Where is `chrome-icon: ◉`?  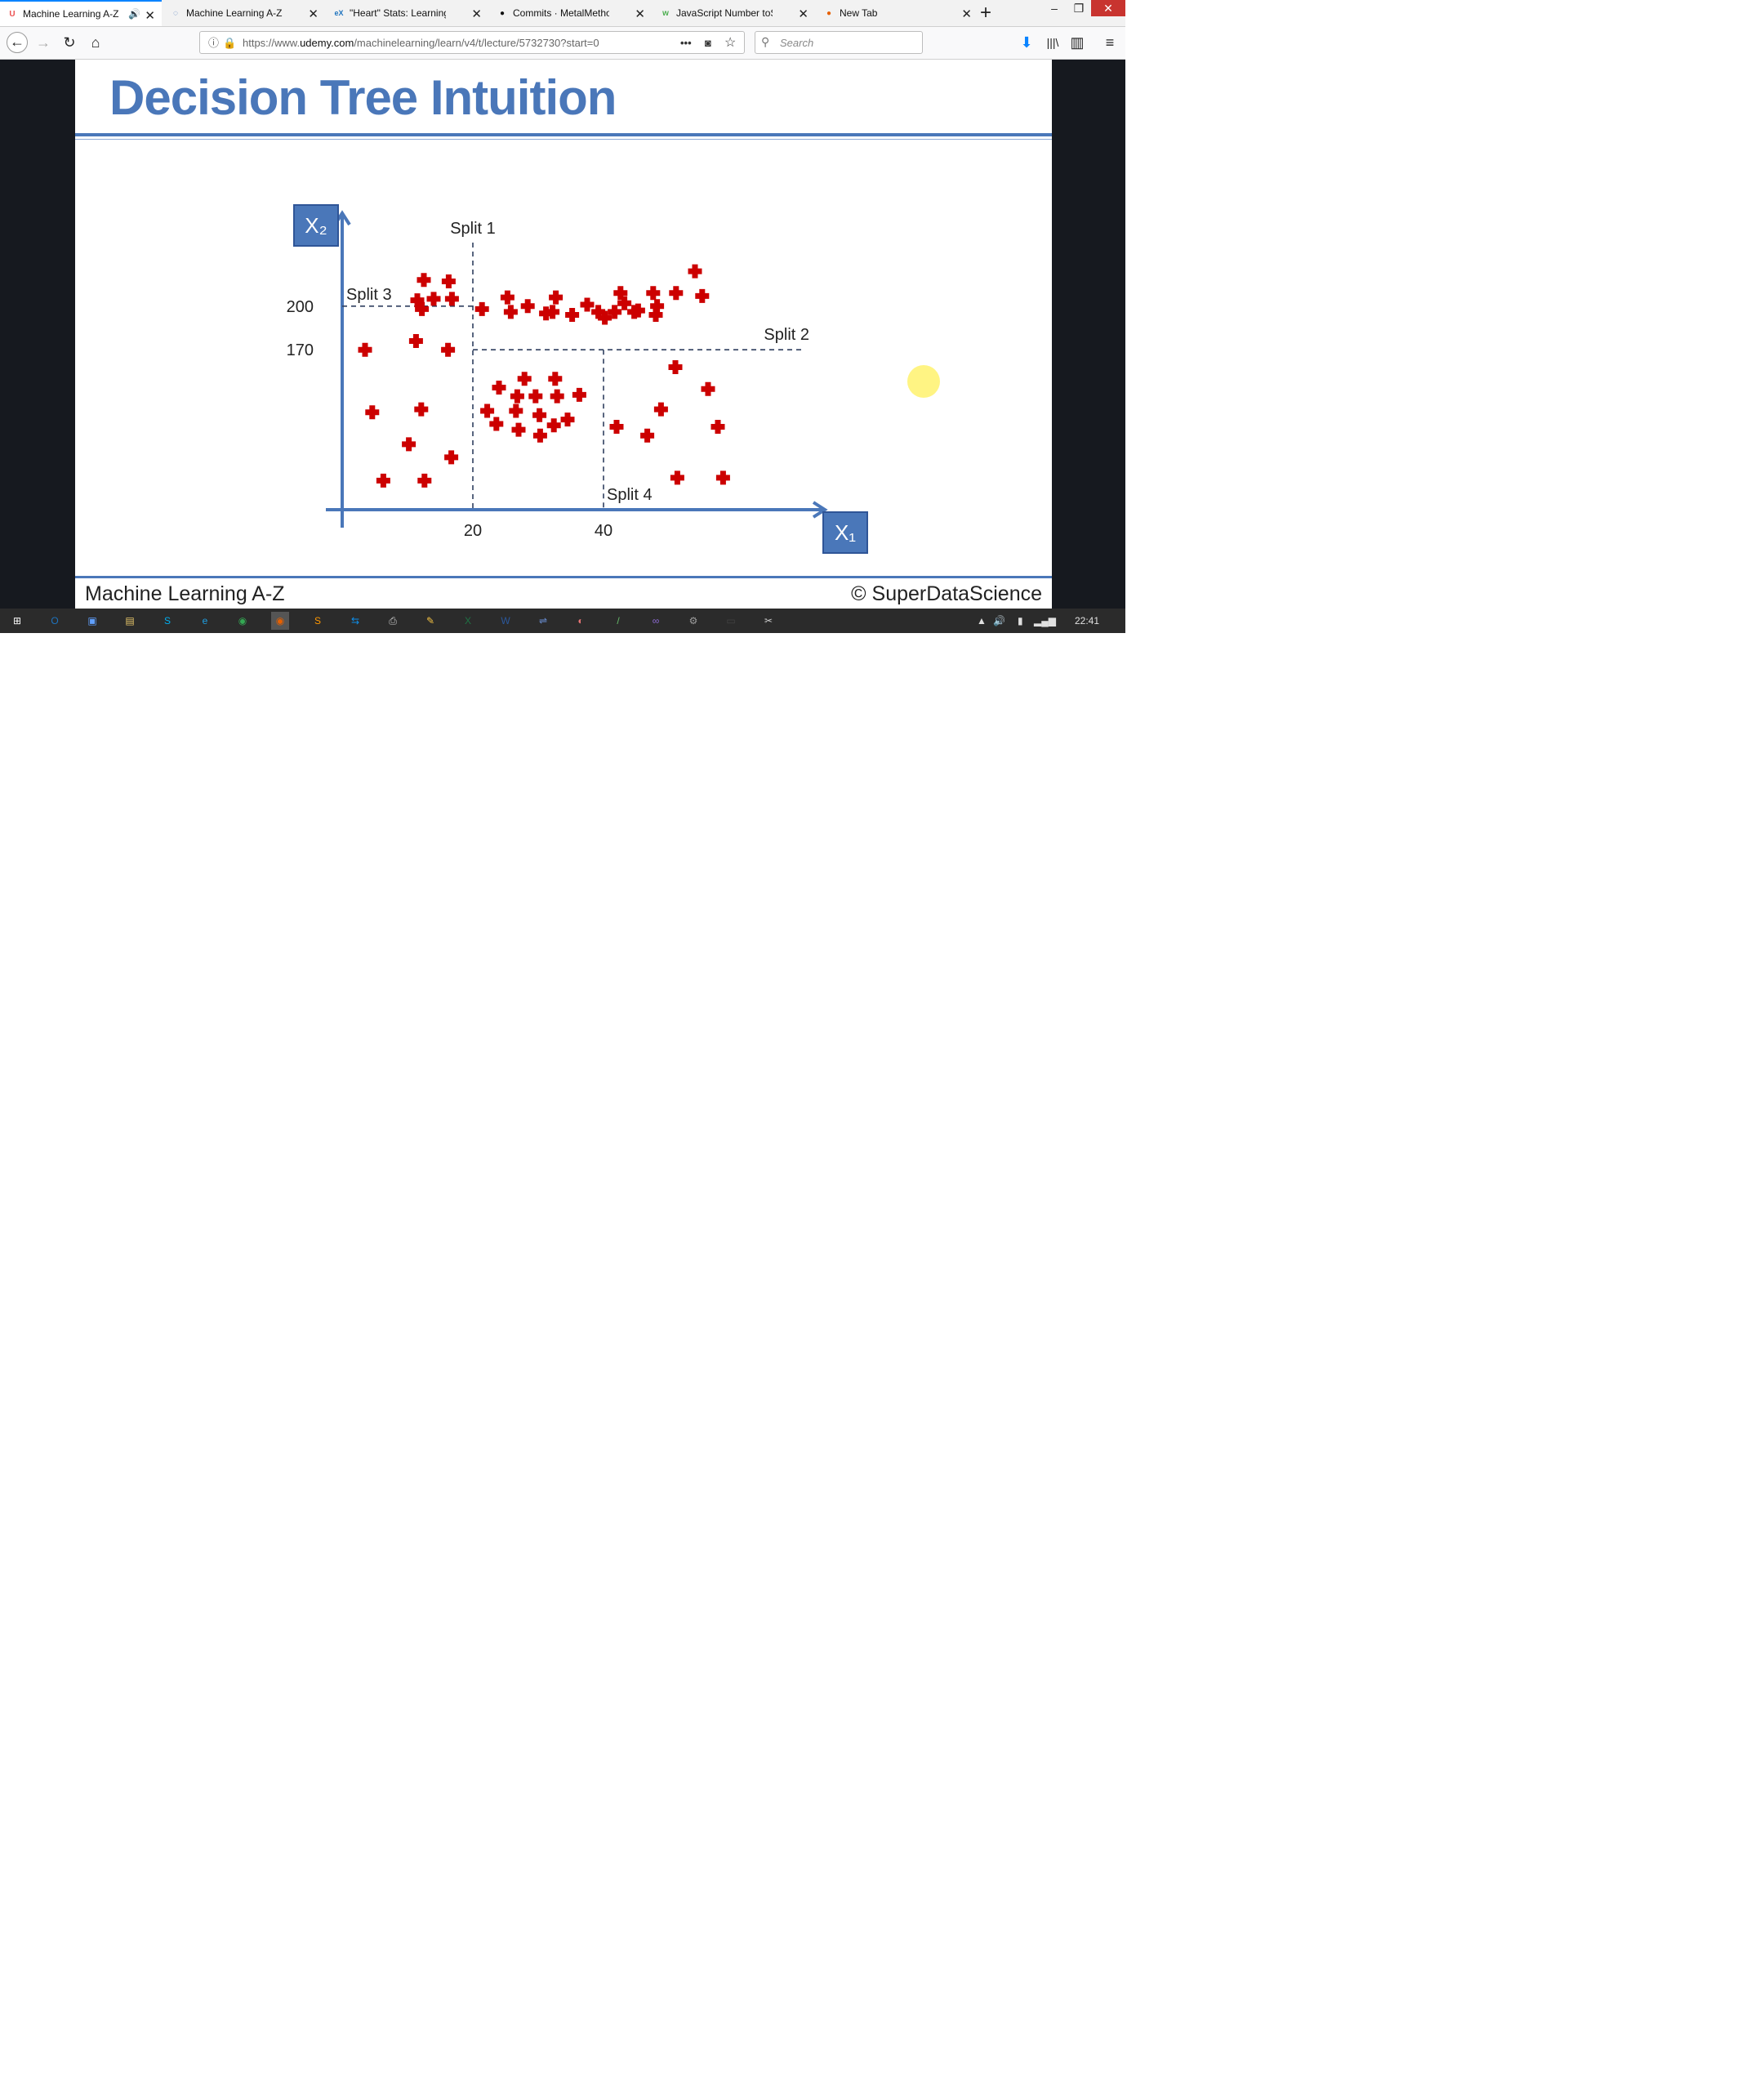 chrome-icon: ◉ is located at coordinates (243, 621).